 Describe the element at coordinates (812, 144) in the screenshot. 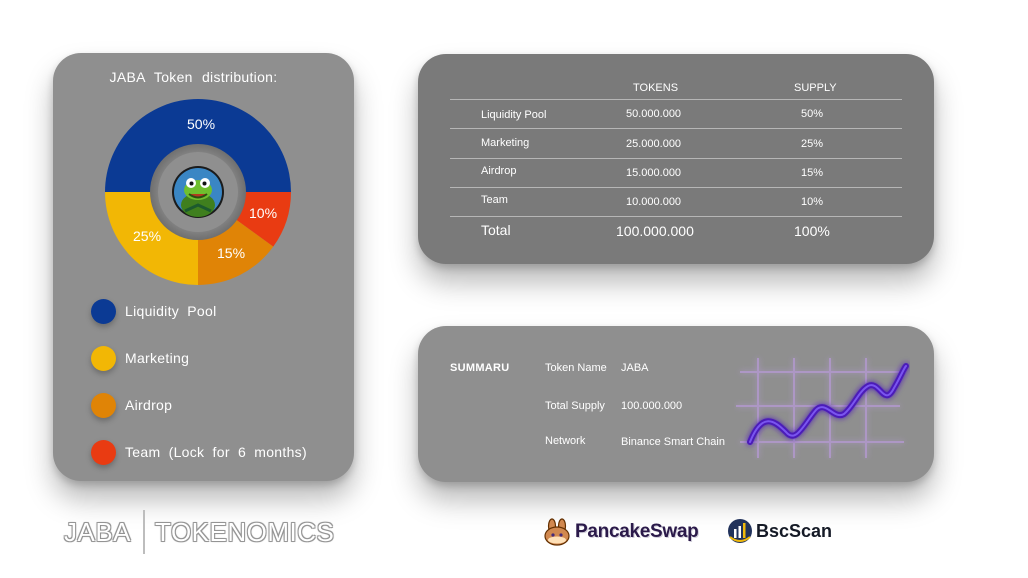

I see `row-supply: 25%` at that location.